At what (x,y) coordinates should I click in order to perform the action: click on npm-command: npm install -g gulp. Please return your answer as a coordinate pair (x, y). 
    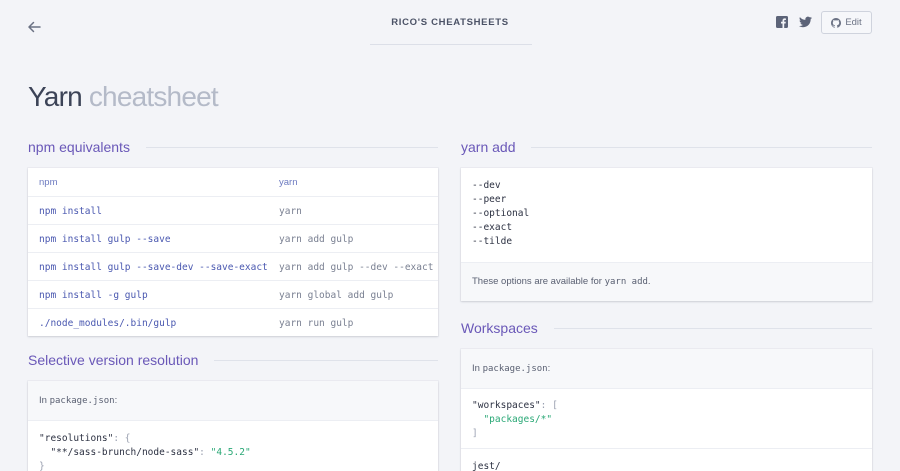
    Looking at the image, I should click on (93, 295).